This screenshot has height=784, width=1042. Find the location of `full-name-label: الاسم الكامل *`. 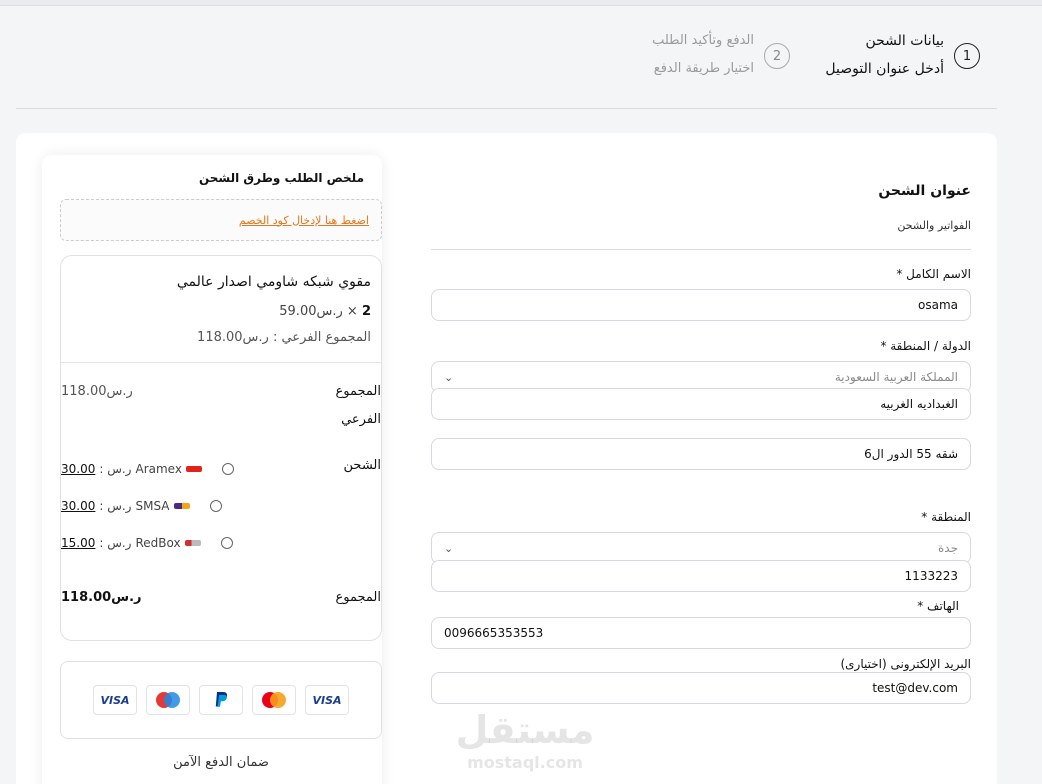

full-name-label: الاسم الكامل * is located at coordinates (933, 274).